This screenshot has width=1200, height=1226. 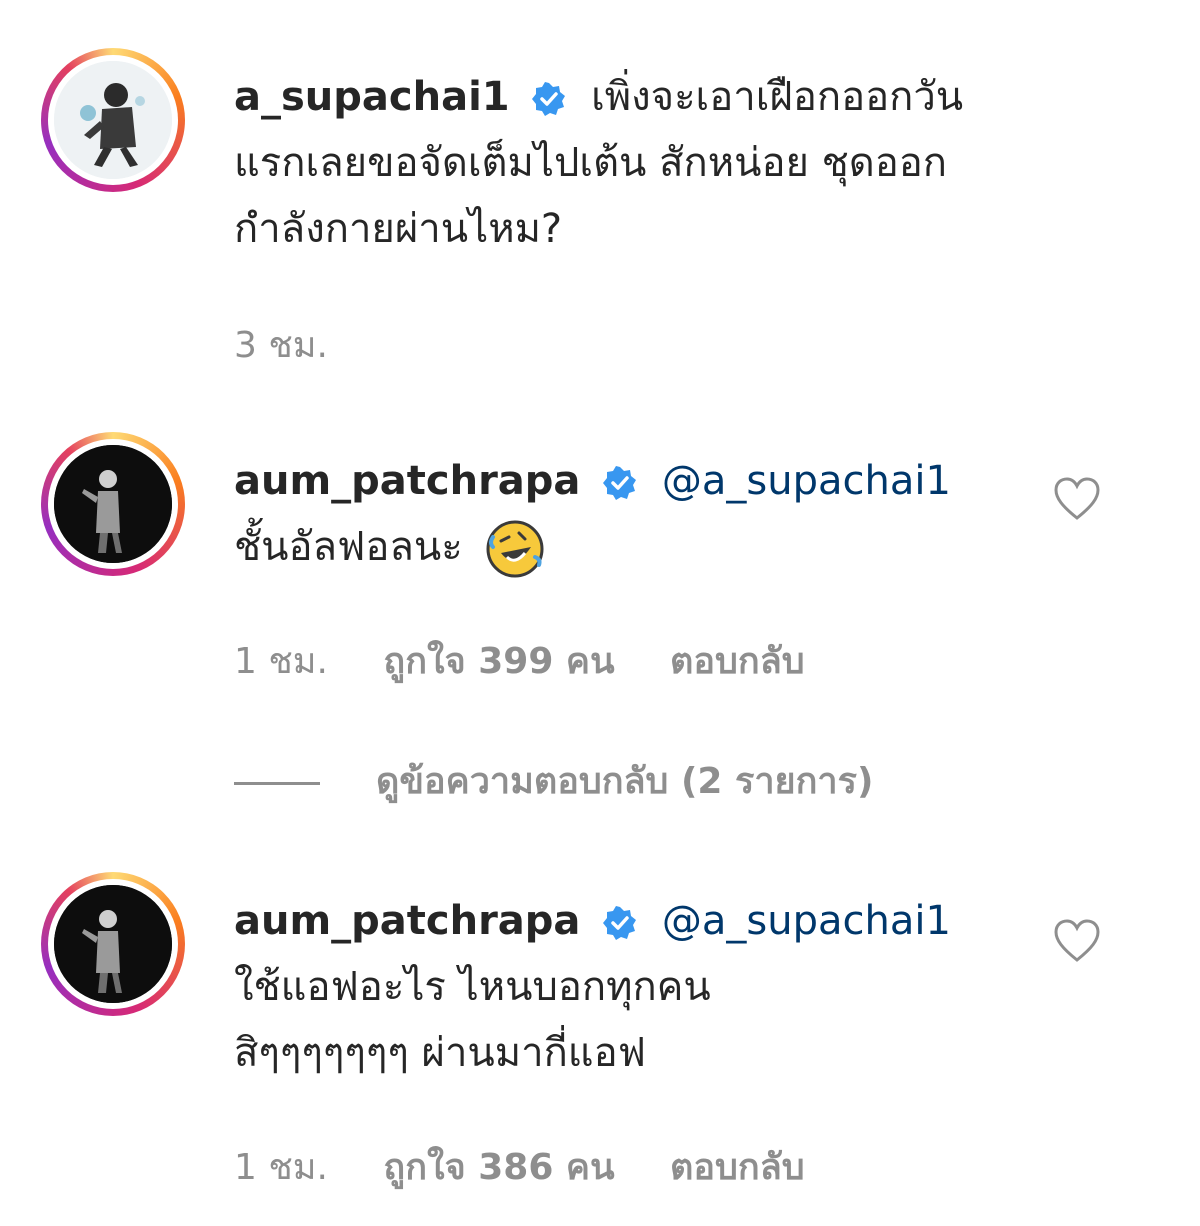 I want to click on comment-text: ใช้แอฟอะไร ไหนบอกทุกคน, so click(x=472, y=987).